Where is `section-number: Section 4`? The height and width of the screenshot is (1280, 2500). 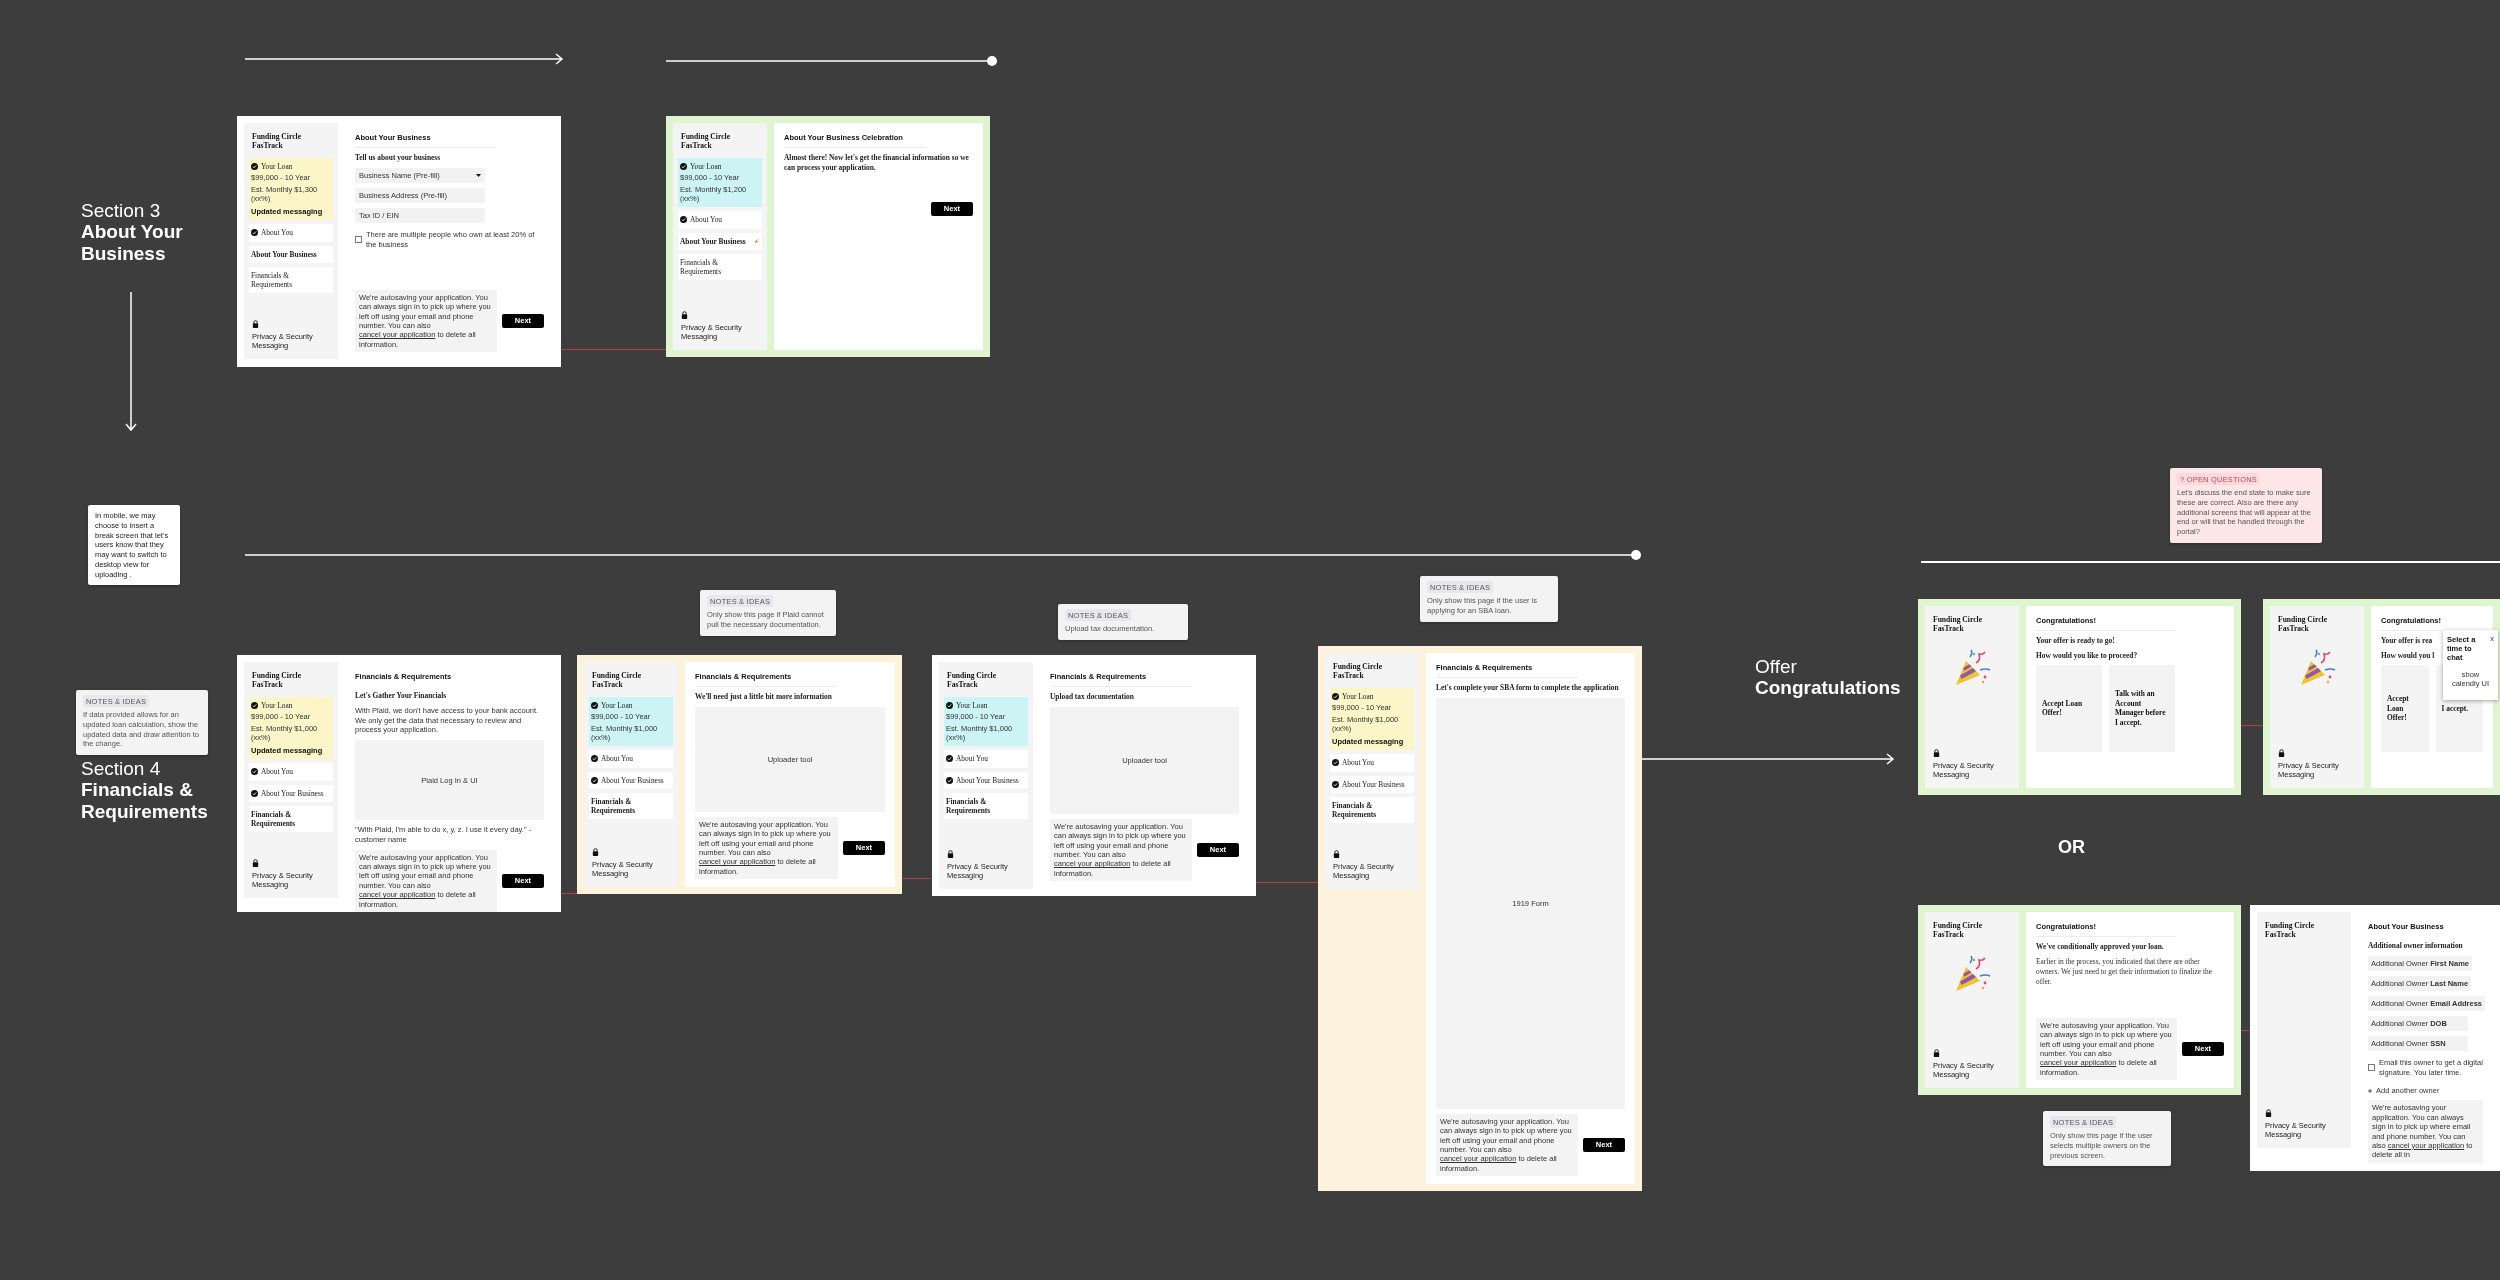 section-number: Section 4 is located at coordinates (121, 769).